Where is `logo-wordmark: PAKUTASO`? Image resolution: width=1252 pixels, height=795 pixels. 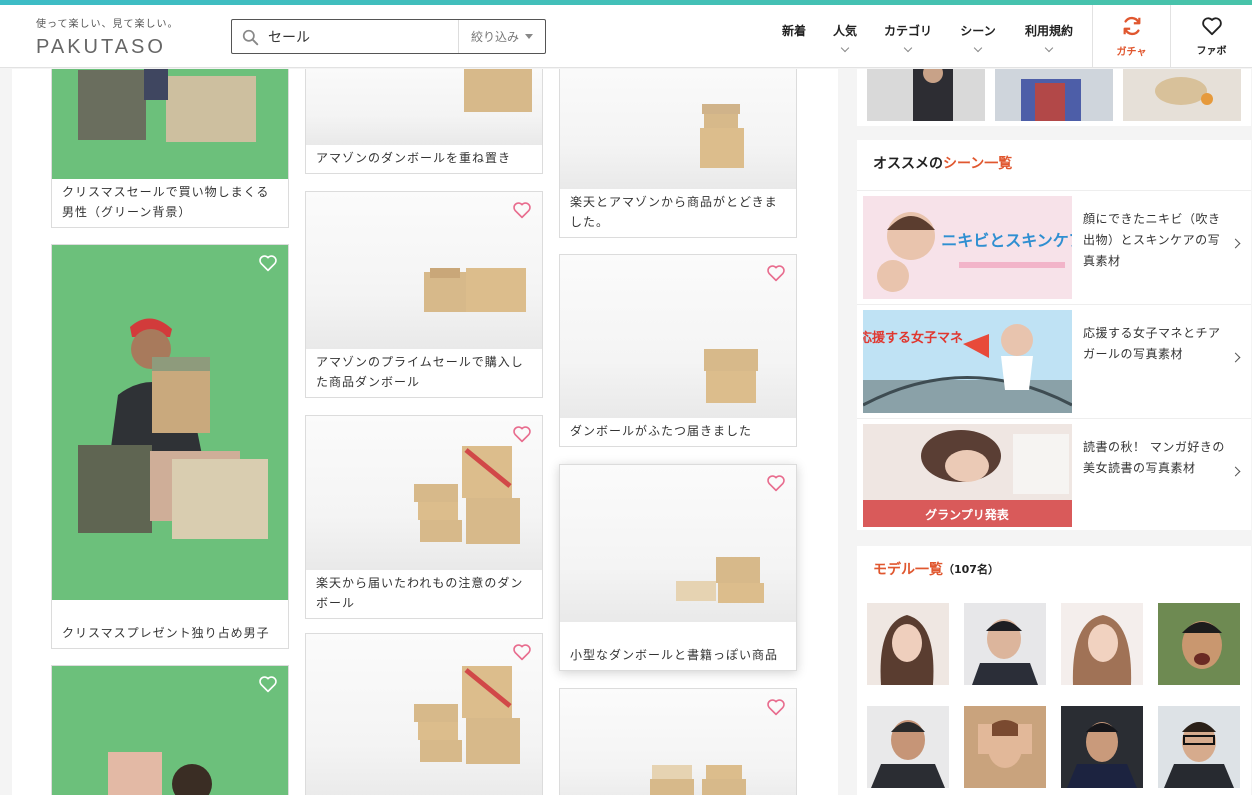
logo-wordmark: PAKUTASO is located at coordinates (101, 47).